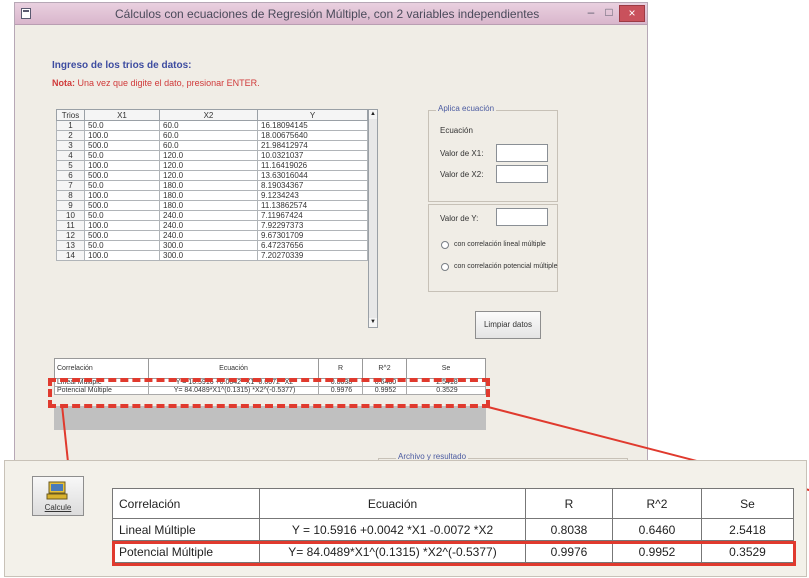 The height and width of the screenshot is (578, 809). Describe the element at coordinates (312, 175) in the screenshot. I see `y-cell: 13.63016044` at that location.